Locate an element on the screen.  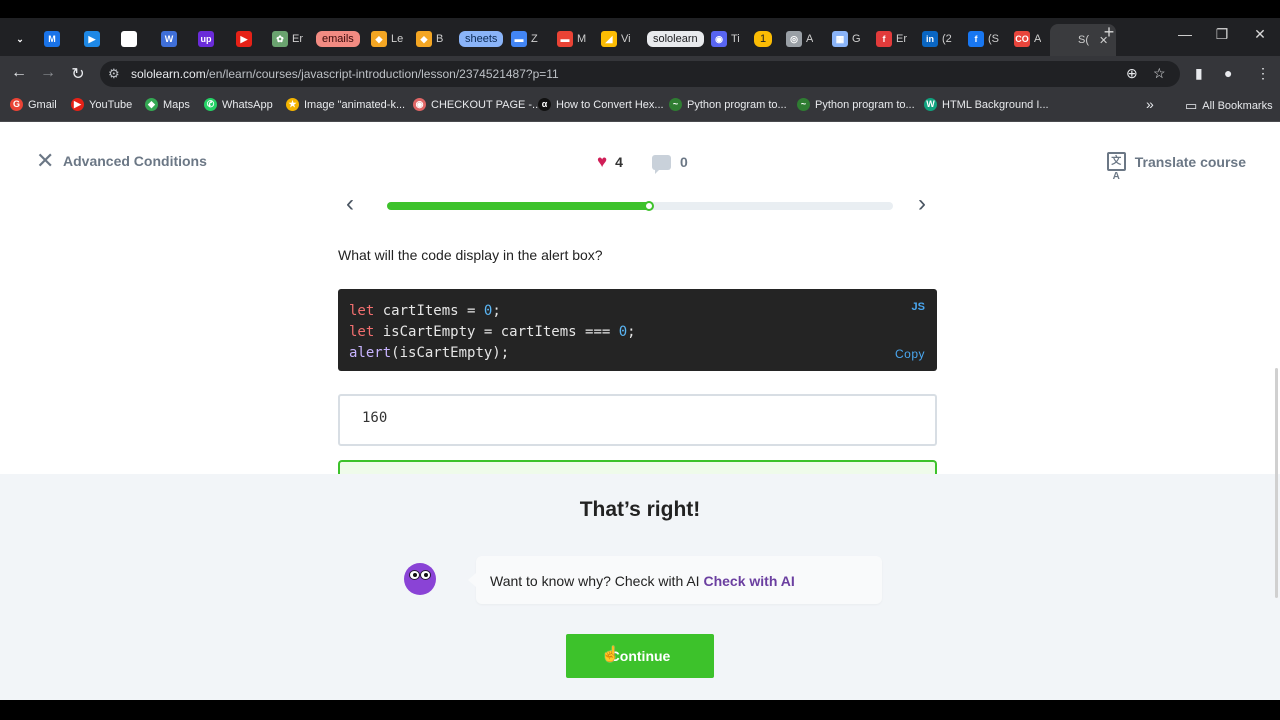
translate-course-button: 文A Translate course is located at coordinates (1176, 167).